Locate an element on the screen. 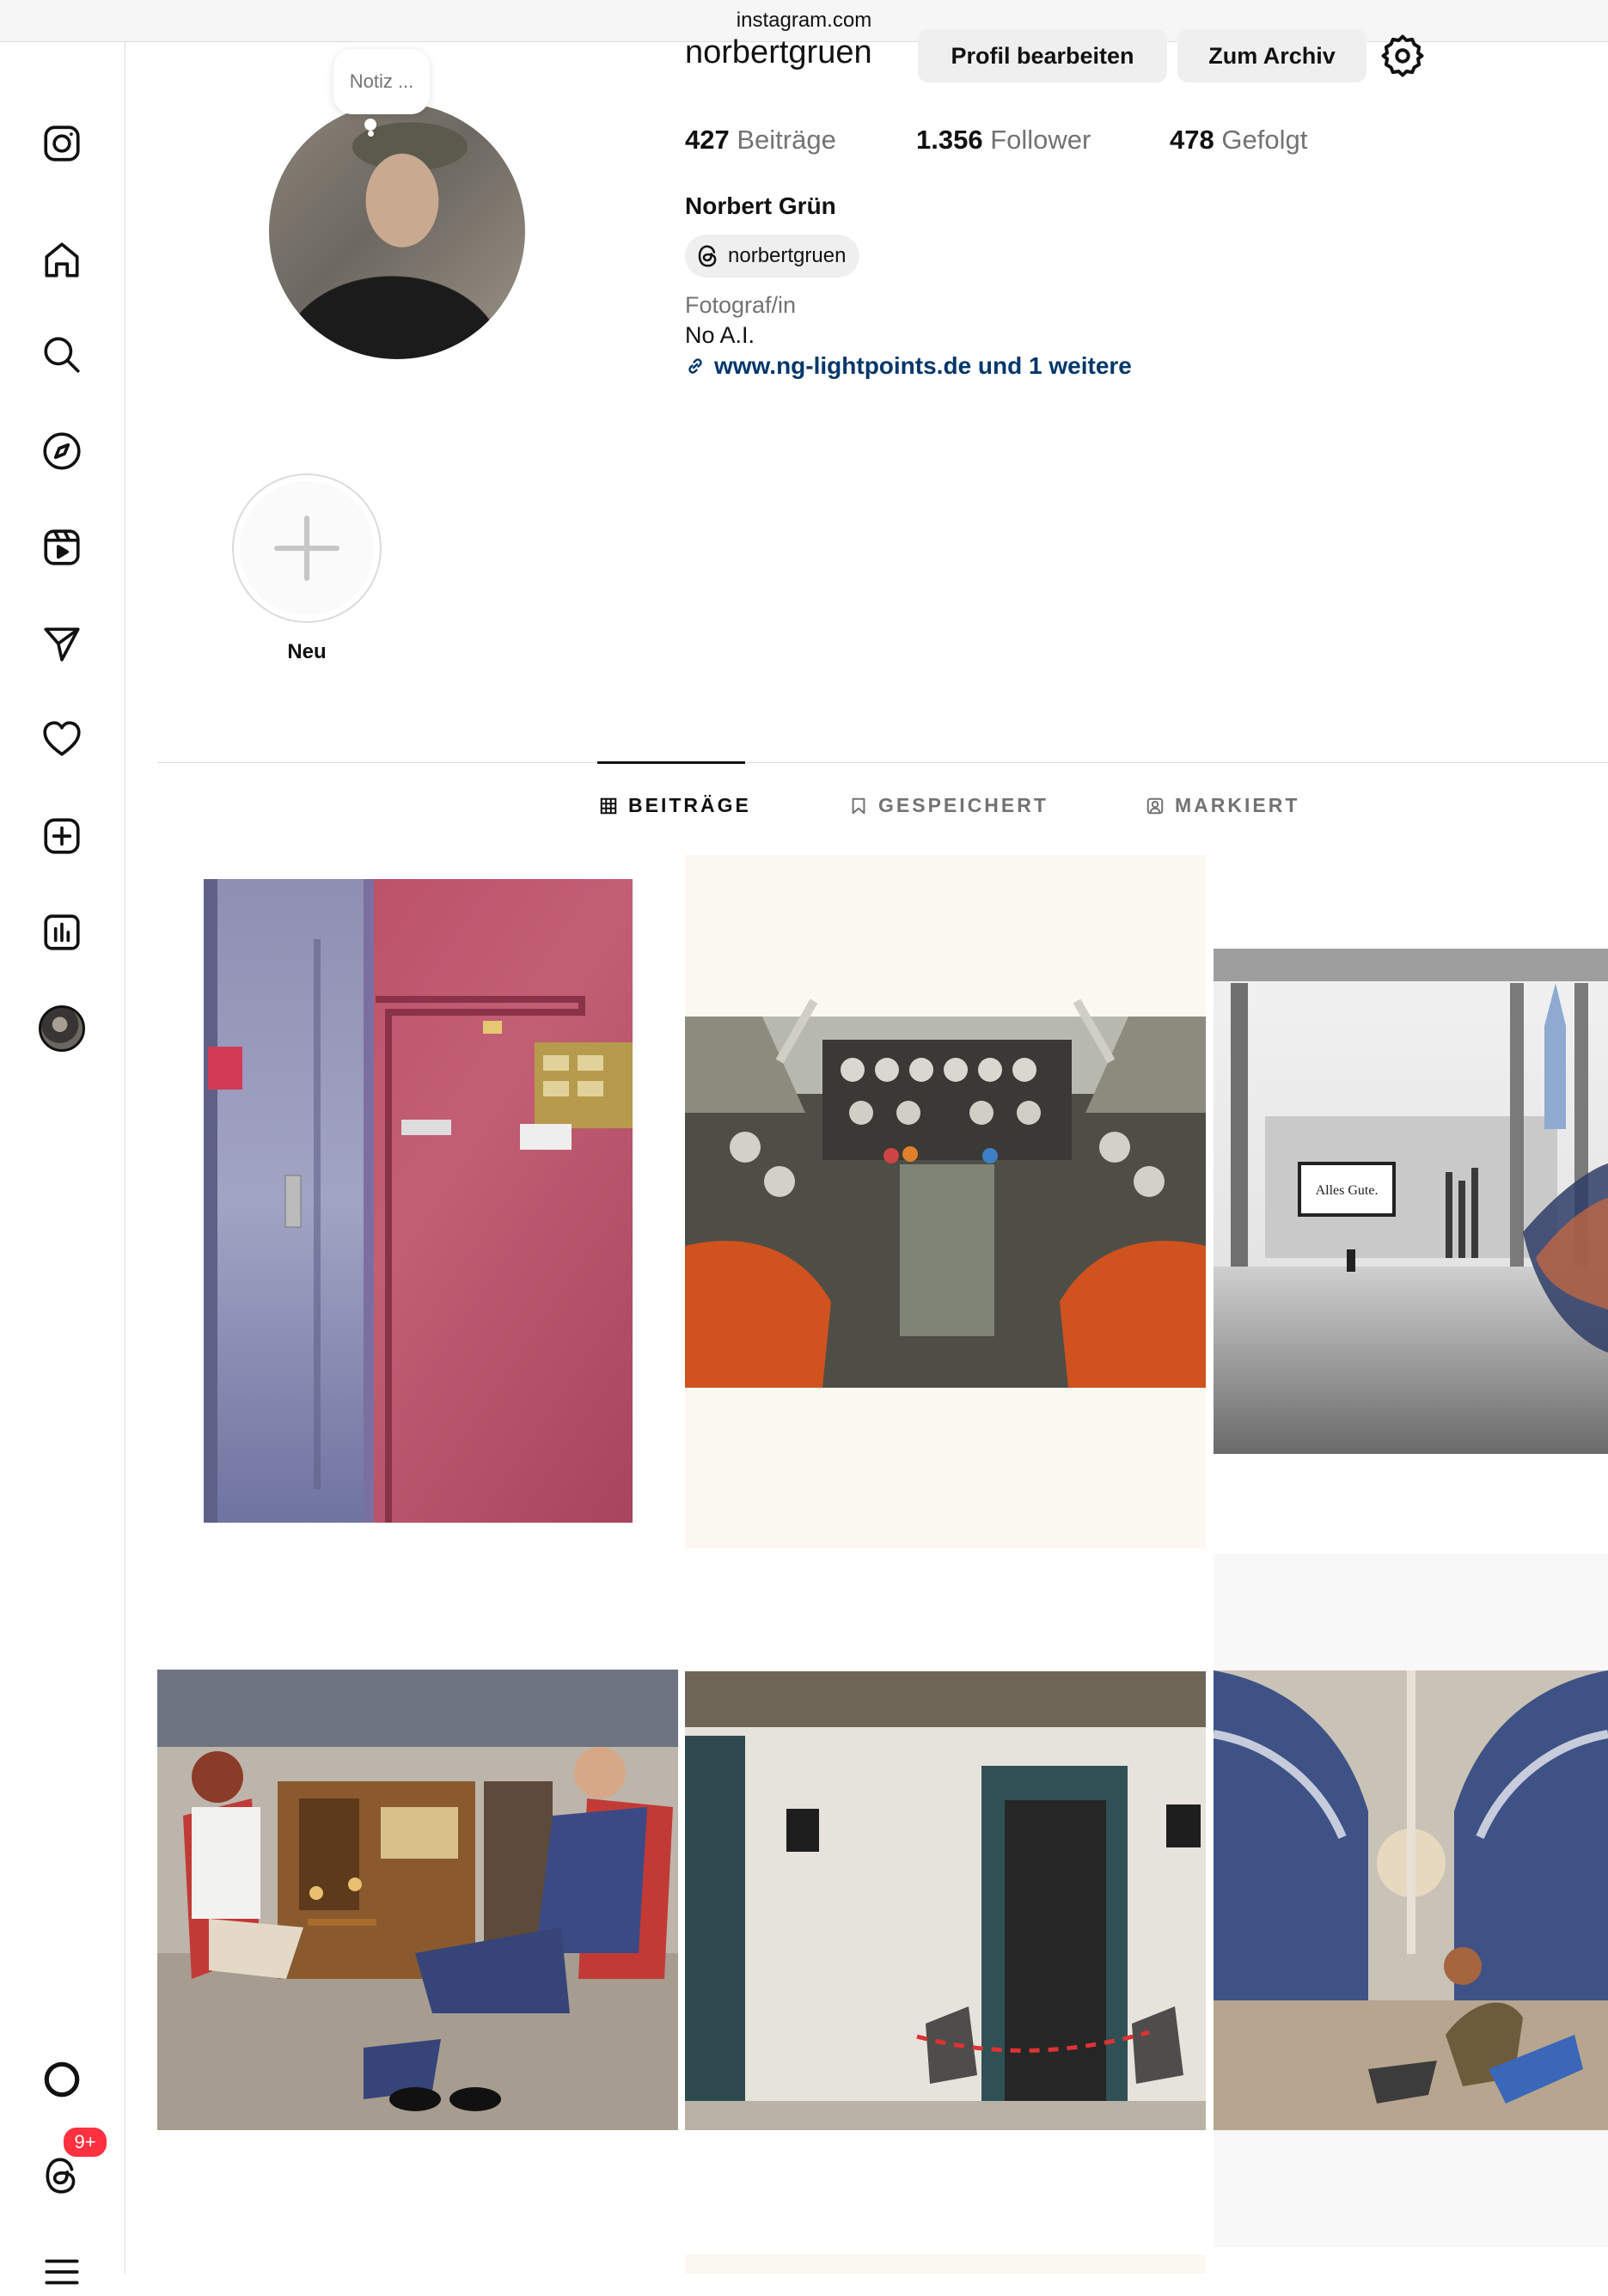 This screenshot has width=1608, height=2296. tab-saved: GESPEICHERT is located at coordinates (949, 805).